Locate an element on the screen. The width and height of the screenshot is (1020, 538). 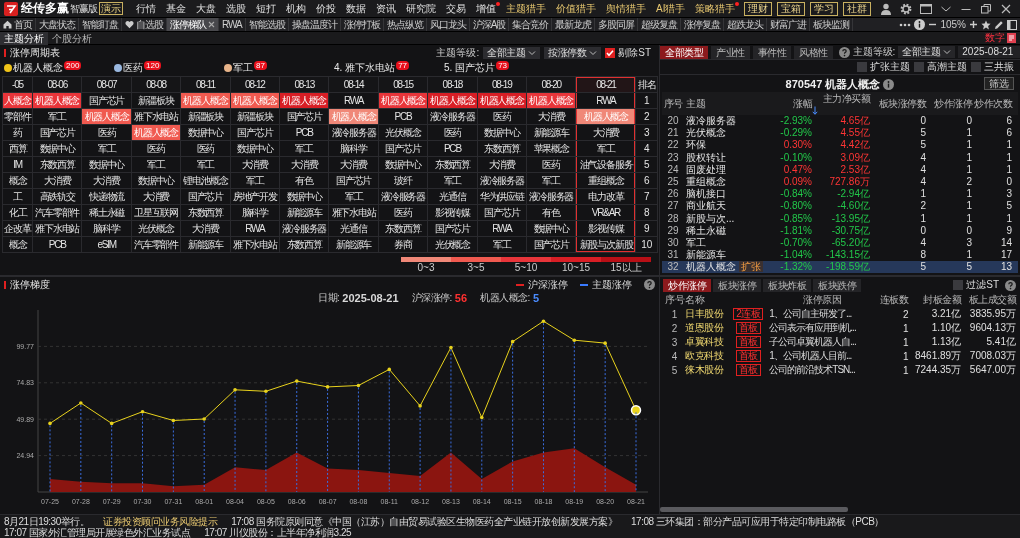
table-cell: 液冷服务器 is located at coordinates (502, 180).